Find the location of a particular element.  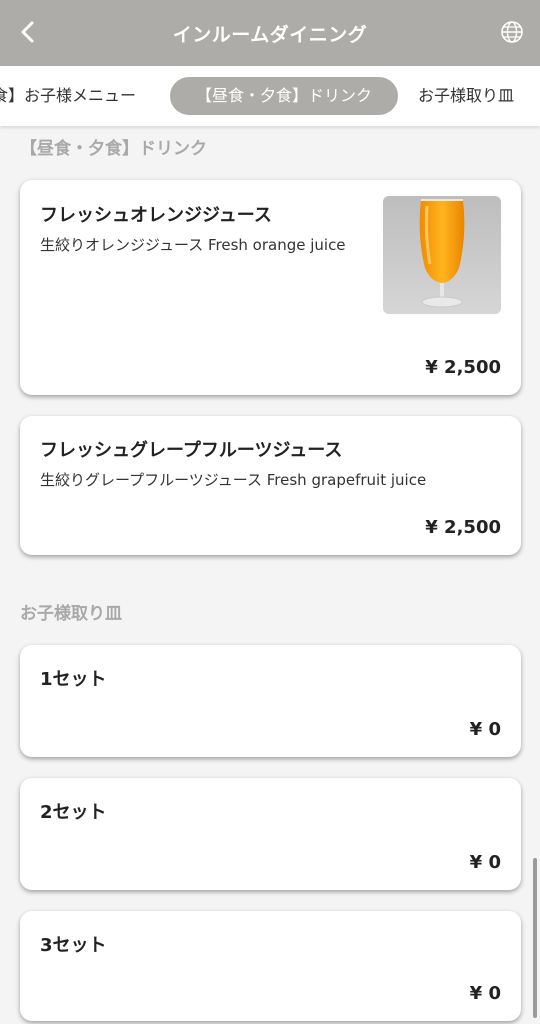

menu-item-card: 1セット ¥ 0 is located at coordinates (270, 701).